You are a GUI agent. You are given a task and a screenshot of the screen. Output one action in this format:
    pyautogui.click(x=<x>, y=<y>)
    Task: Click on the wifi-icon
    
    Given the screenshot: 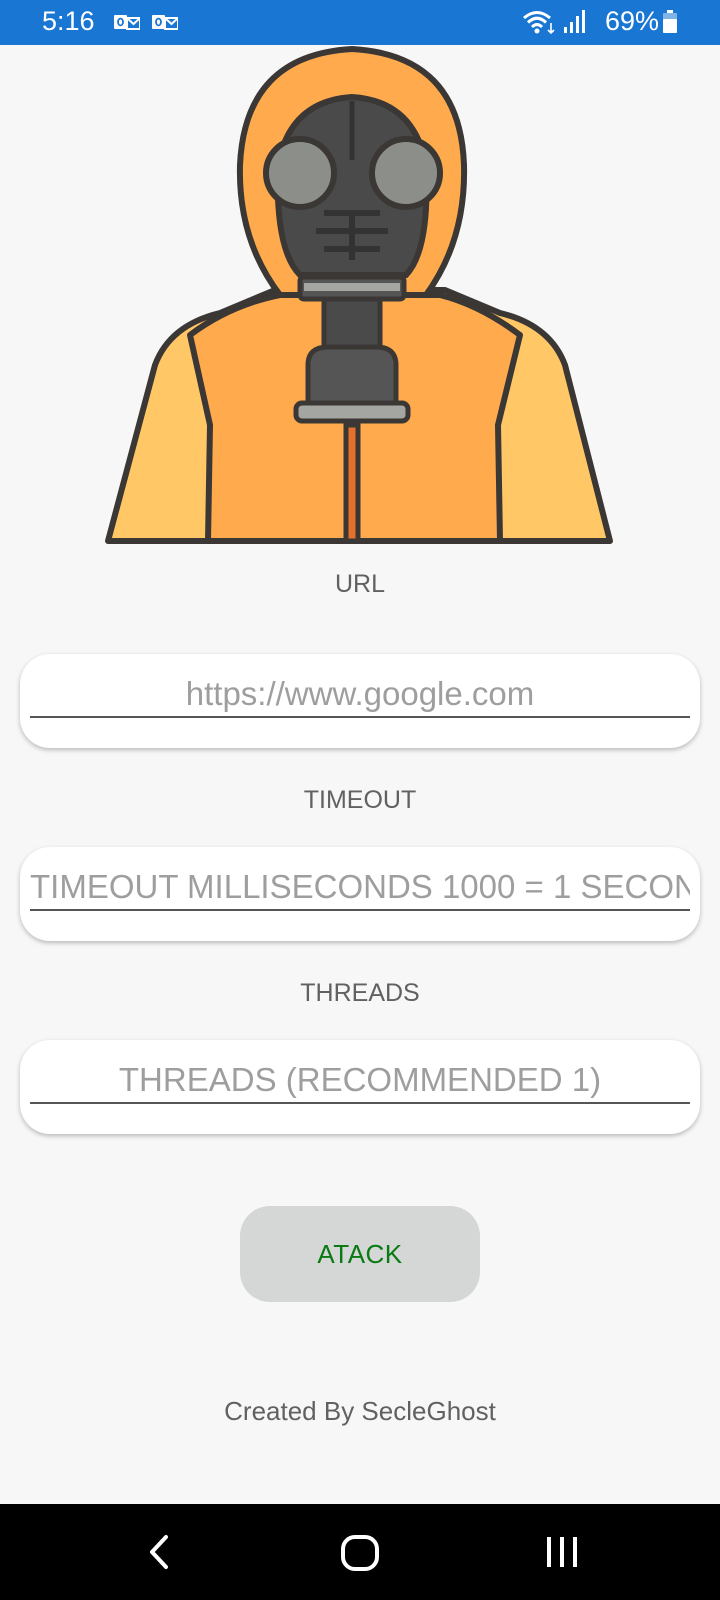 What is the action you would take?
    pyautogui.click(x=539, y=23)
    